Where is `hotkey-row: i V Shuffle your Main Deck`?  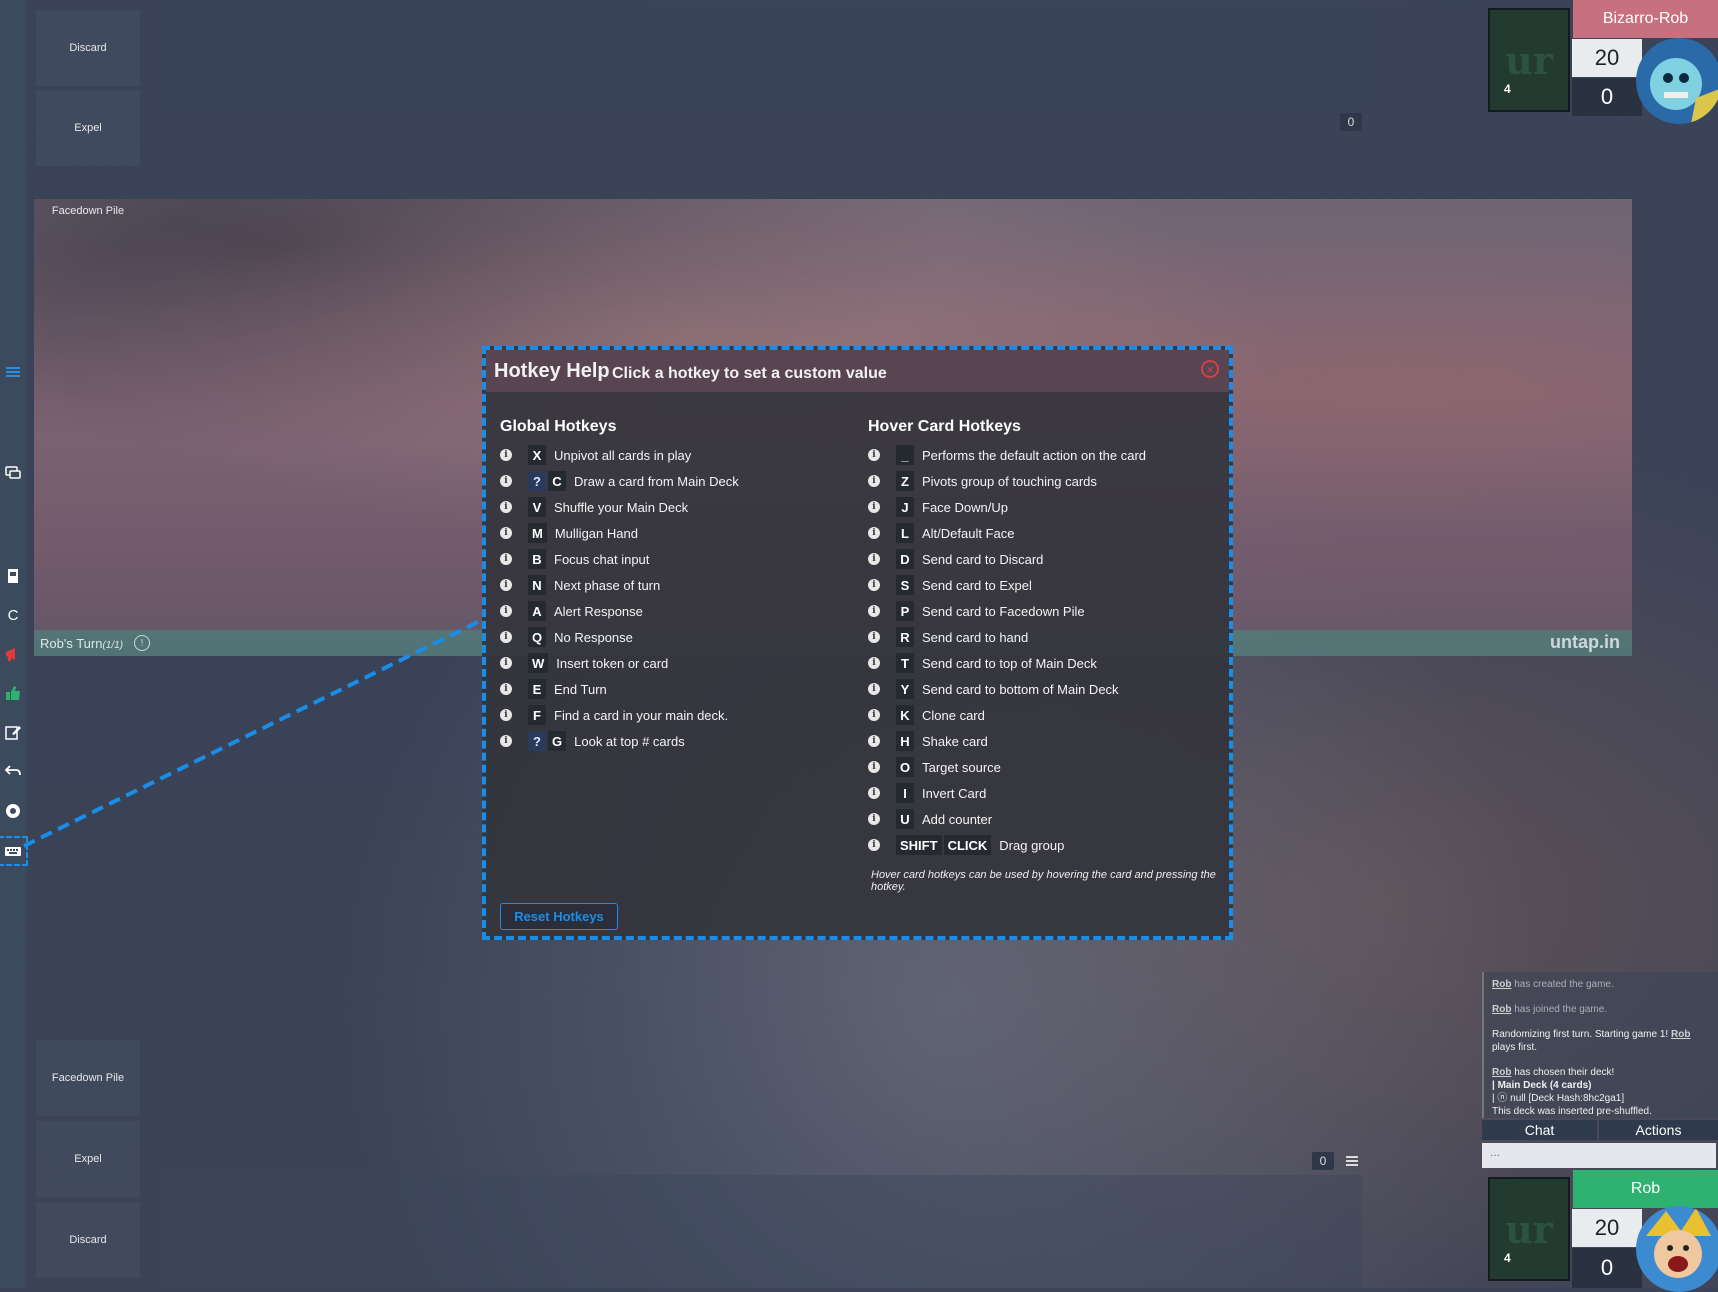
hotkey-row: i V Shuffle your Main Deck is located at coordinates (594, 507).